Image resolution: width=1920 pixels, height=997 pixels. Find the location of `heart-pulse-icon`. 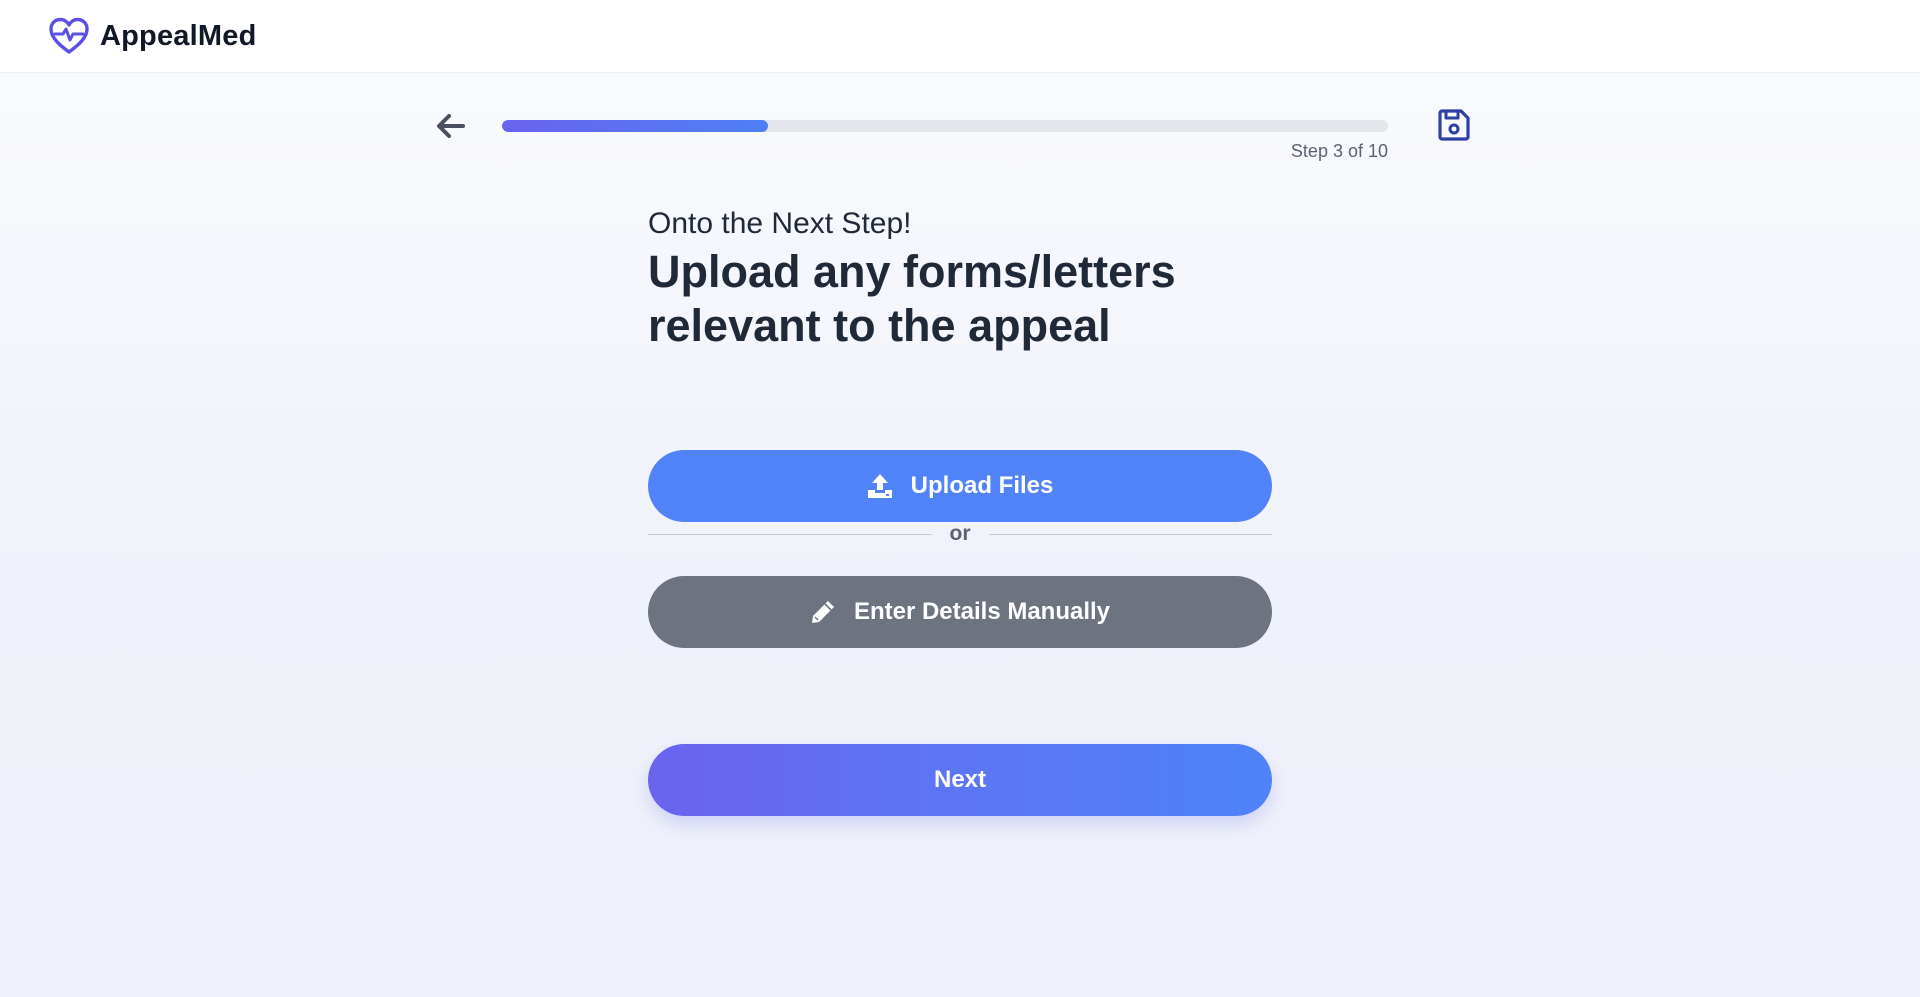

heart-pulse-icon is located at coordinates (69, 36).